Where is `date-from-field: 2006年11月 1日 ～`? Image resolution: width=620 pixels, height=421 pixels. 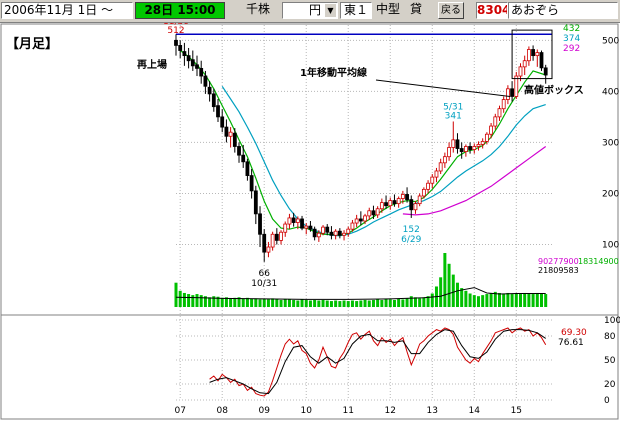
date-from-field: 2006年11月 1日 ～ is located at coordinates (67, 10).